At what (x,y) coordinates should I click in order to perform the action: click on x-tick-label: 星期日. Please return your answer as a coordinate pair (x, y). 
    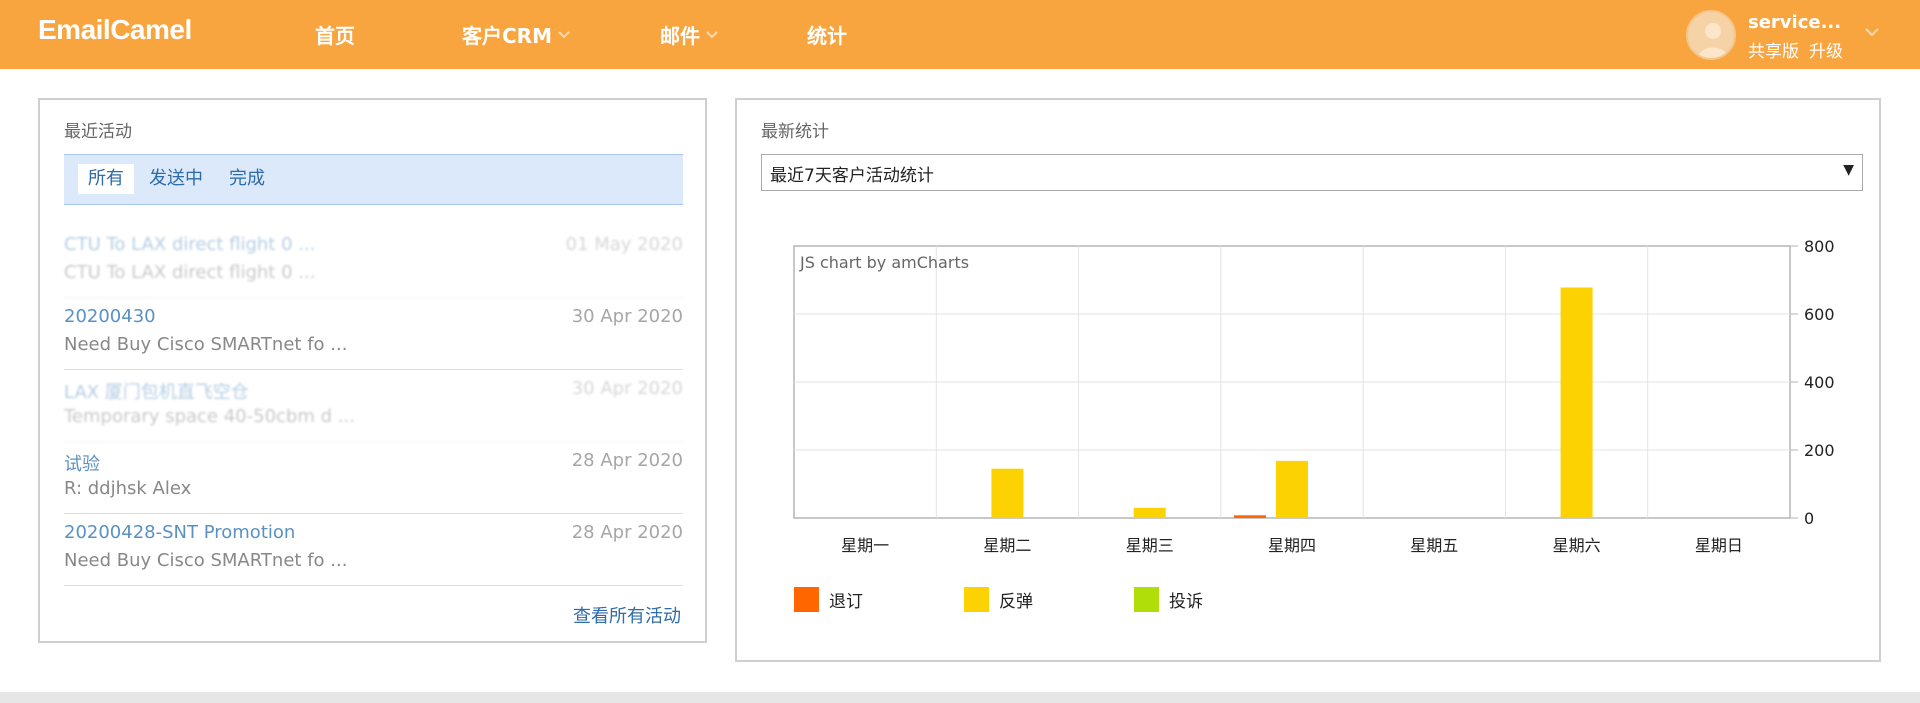
    Looking at the image, I should click on (1719, 545).